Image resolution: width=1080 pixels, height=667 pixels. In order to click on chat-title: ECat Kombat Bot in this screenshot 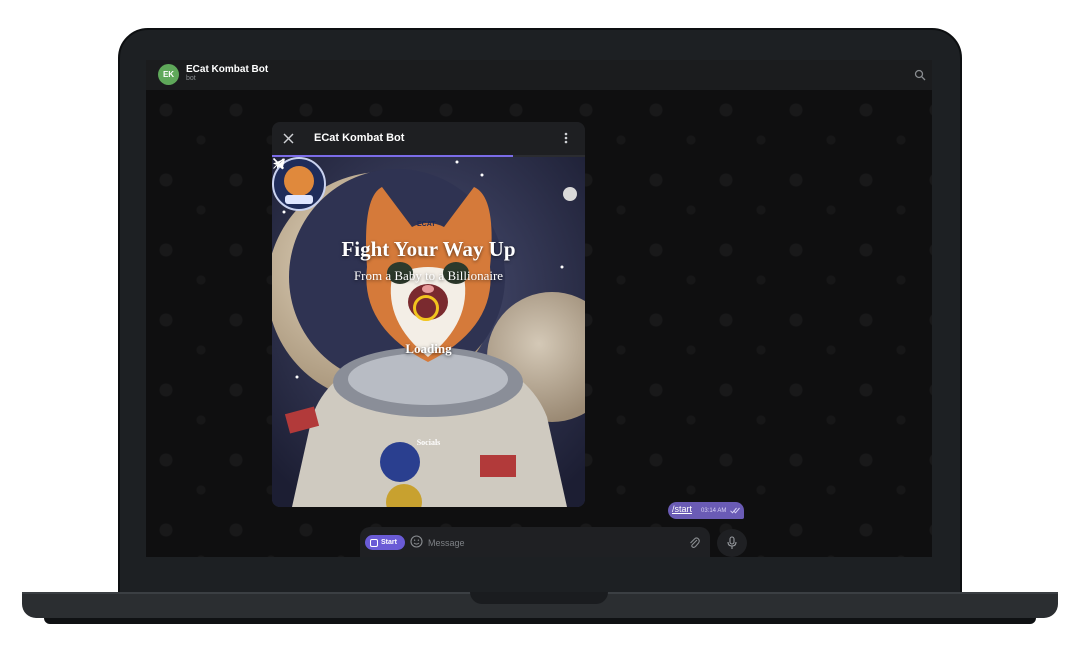, I will do `click(227, 69)`.